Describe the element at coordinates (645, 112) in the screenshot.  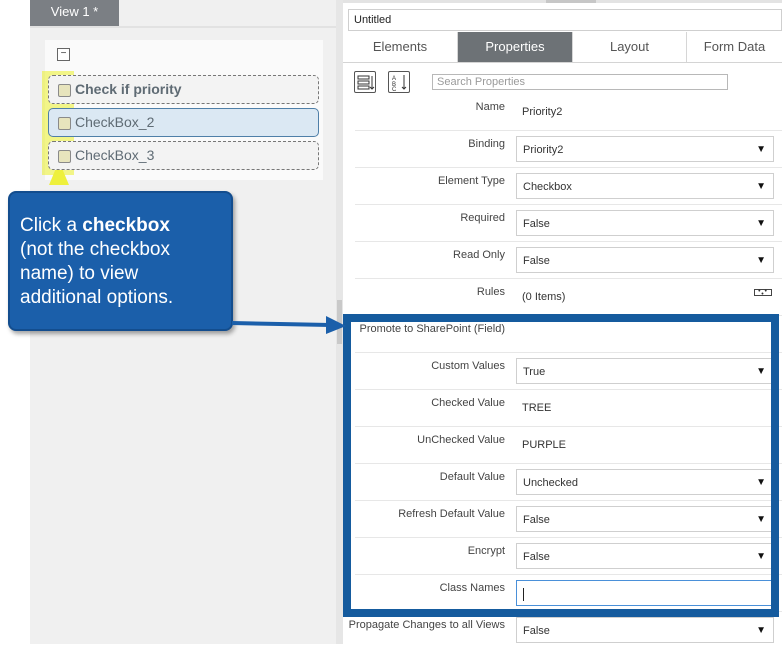
I see `name-field: Priority2` at that location.